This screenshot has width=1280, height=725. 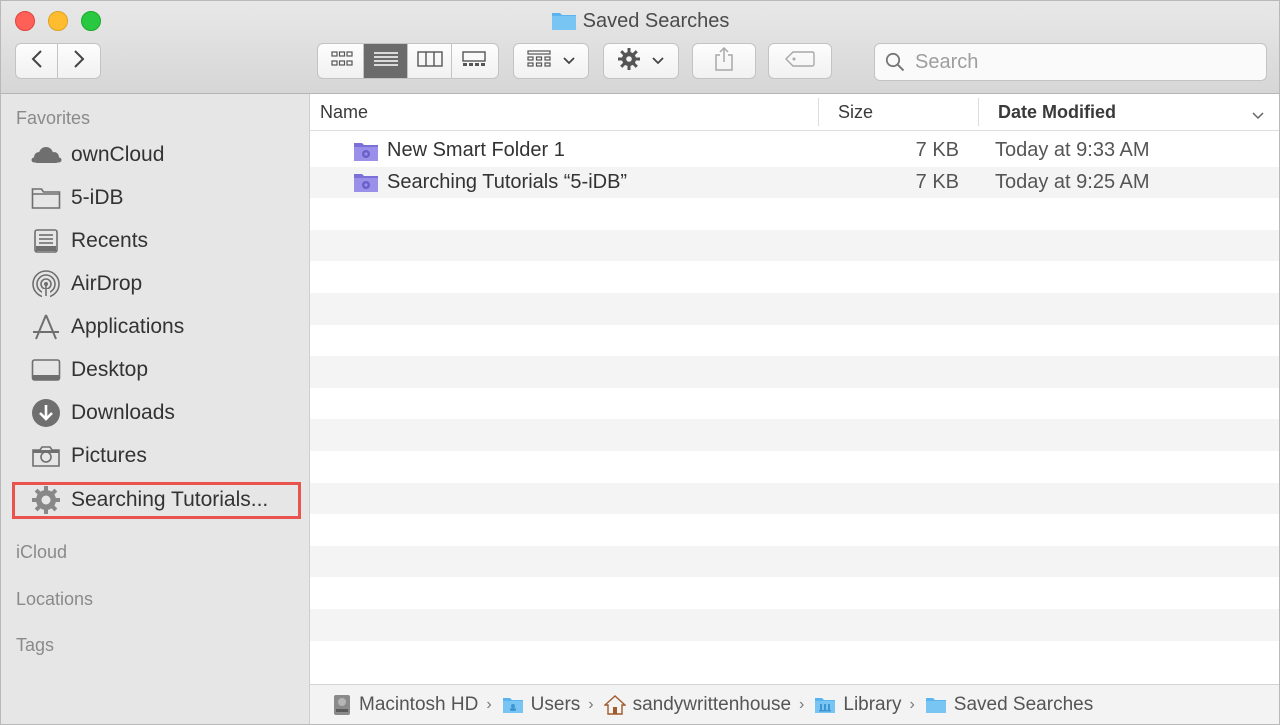 I want to click on sidebar-item-applications: Applications, so click(x=106, y=327).